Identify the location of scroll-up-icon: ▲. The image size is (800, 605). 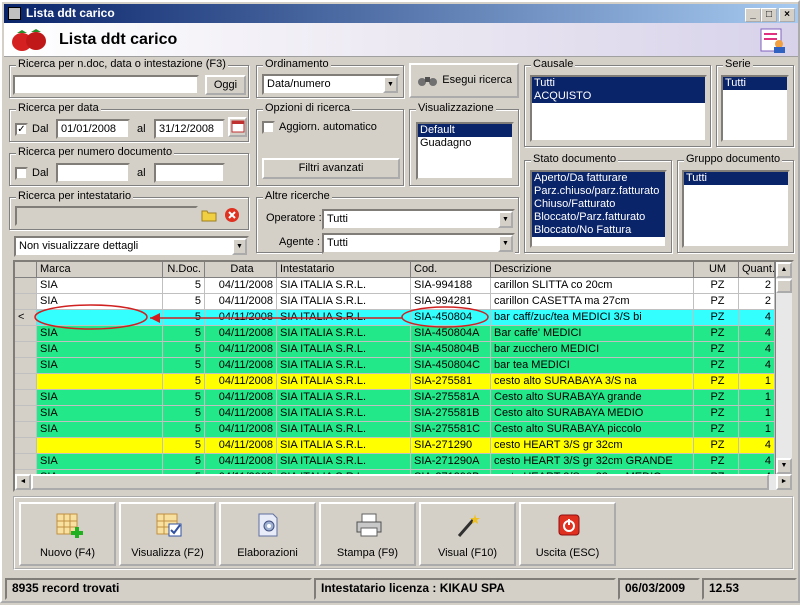
(784, 270).